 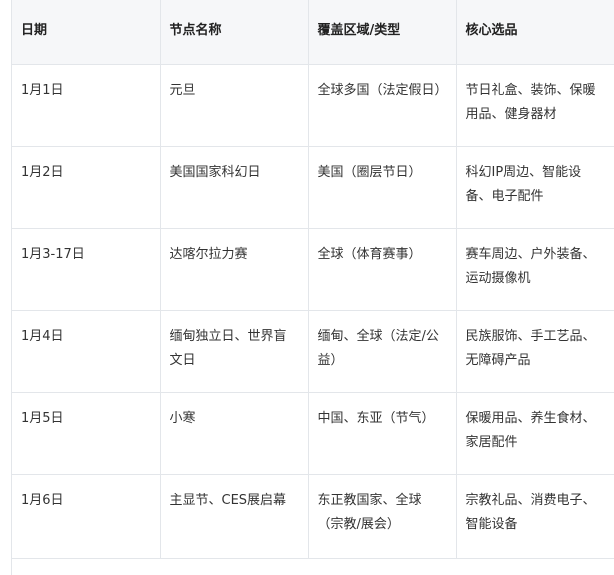 What do you see at coordinates (86, 433) in the screenshot?
I see `cell-date: 1月5日` at bounding box center [86, 433].